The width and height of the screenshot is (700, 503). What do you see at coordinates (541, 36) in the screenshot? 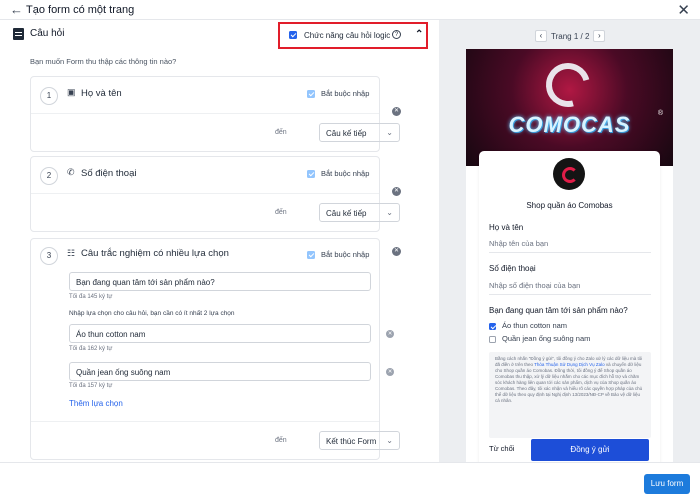
I see `prev-page-button: ‹` at bounding box center [541, 36].